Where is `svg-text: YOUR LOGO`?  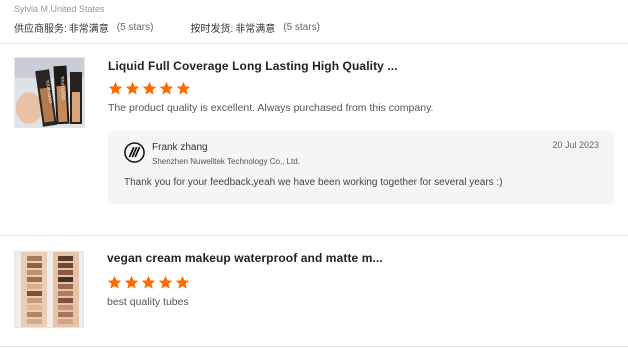
svg-text: YOUR LOGO is located at coordinates (63, 87).